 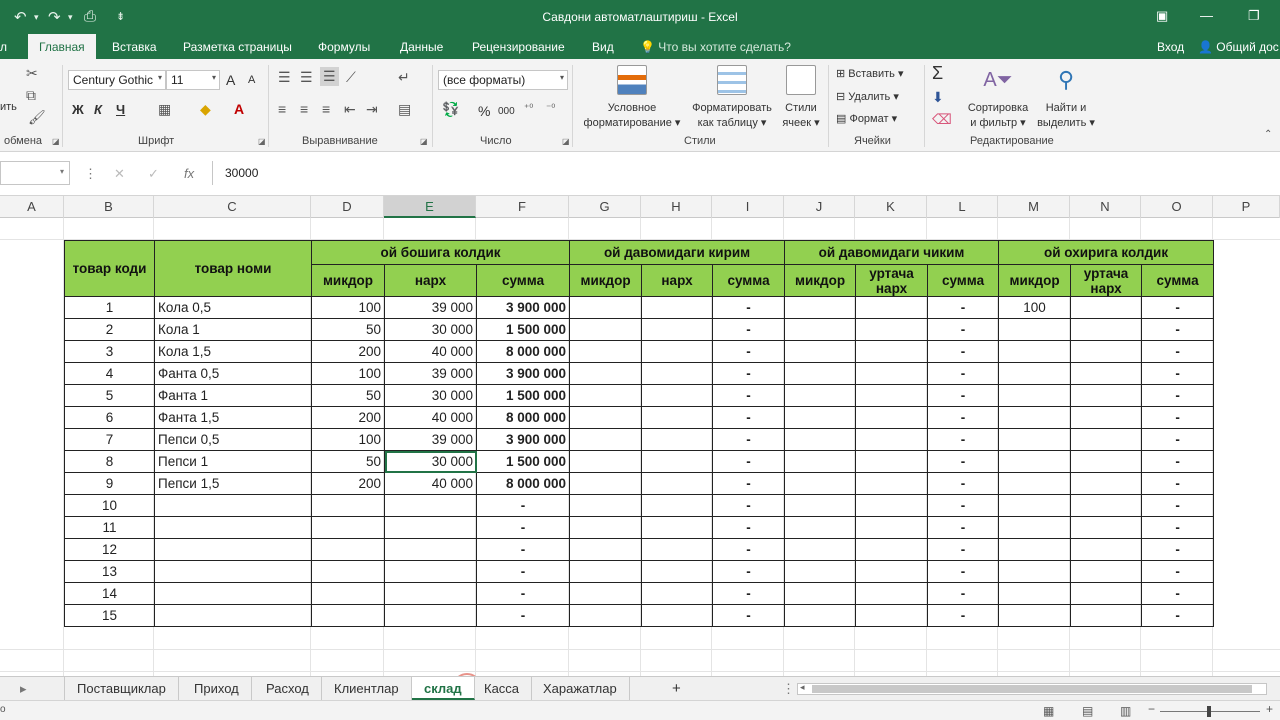 I want to click on minimize-icon: —, so click(x=1206, y=15).